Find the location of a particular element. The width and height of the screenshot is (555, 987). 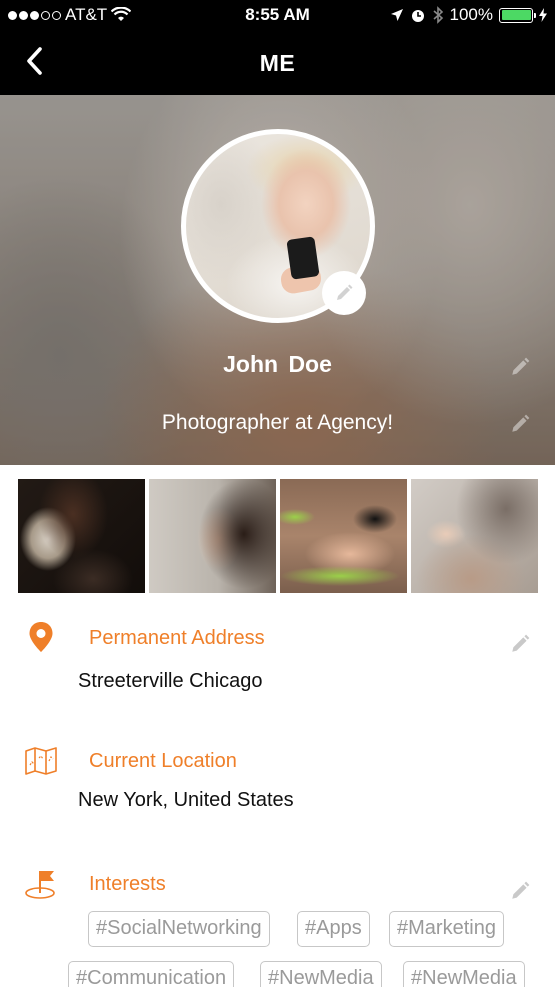

interest-tag: #Apps is located at coordinates (333, 929).